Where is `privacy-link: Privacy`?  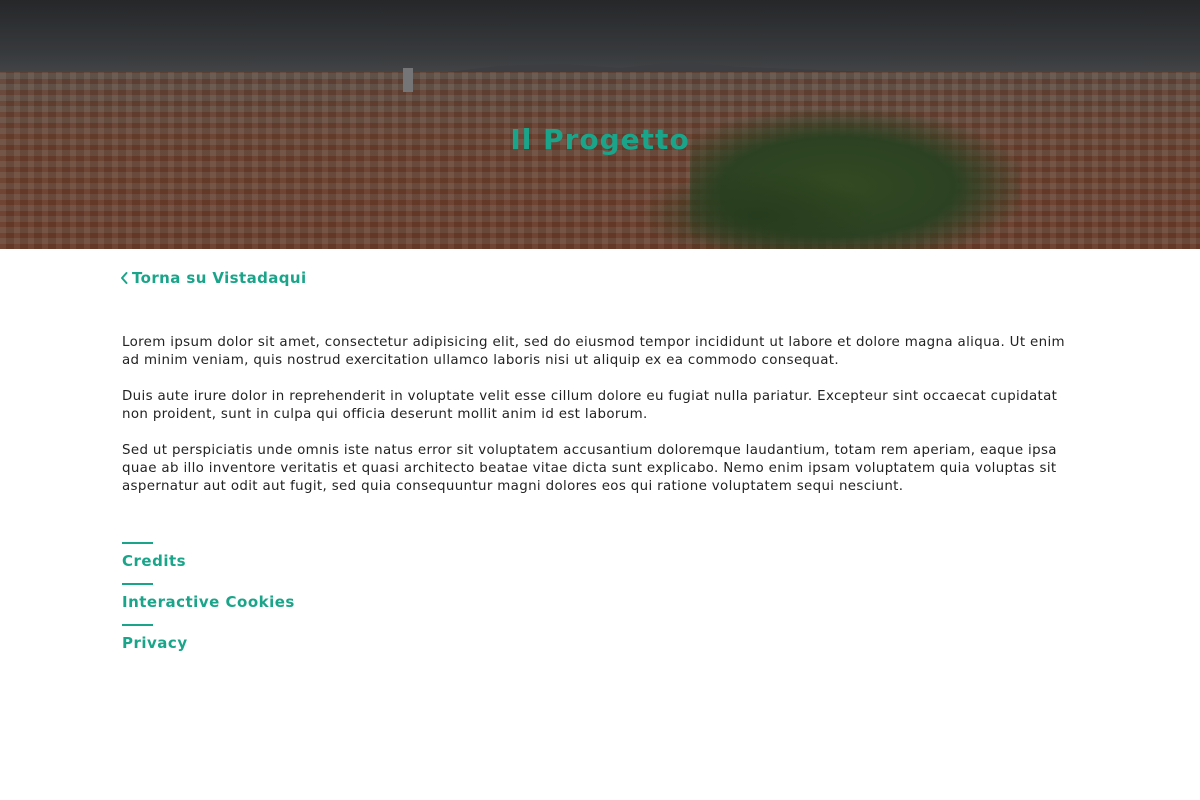 privacy-link: Privacy is located at coordinates (601, 638).